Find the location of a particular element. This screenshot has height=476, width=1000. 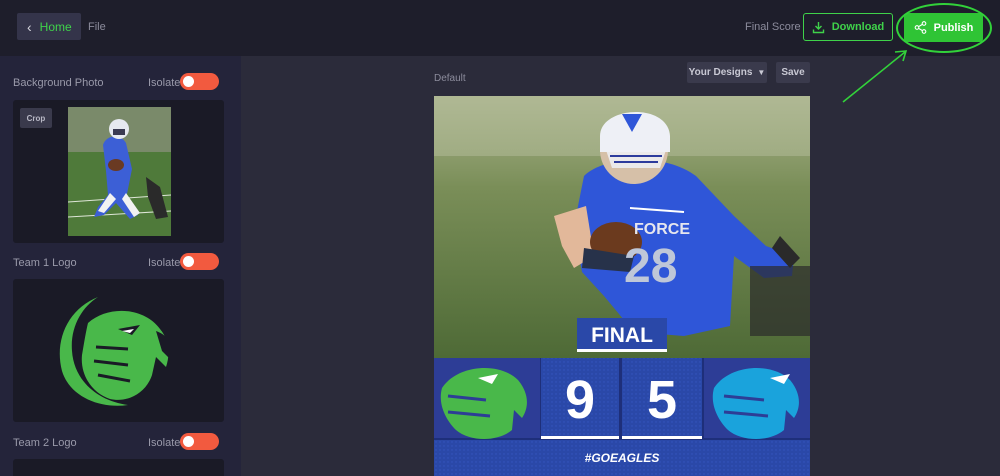

download-label: Download is located at coordinates (858, 27).